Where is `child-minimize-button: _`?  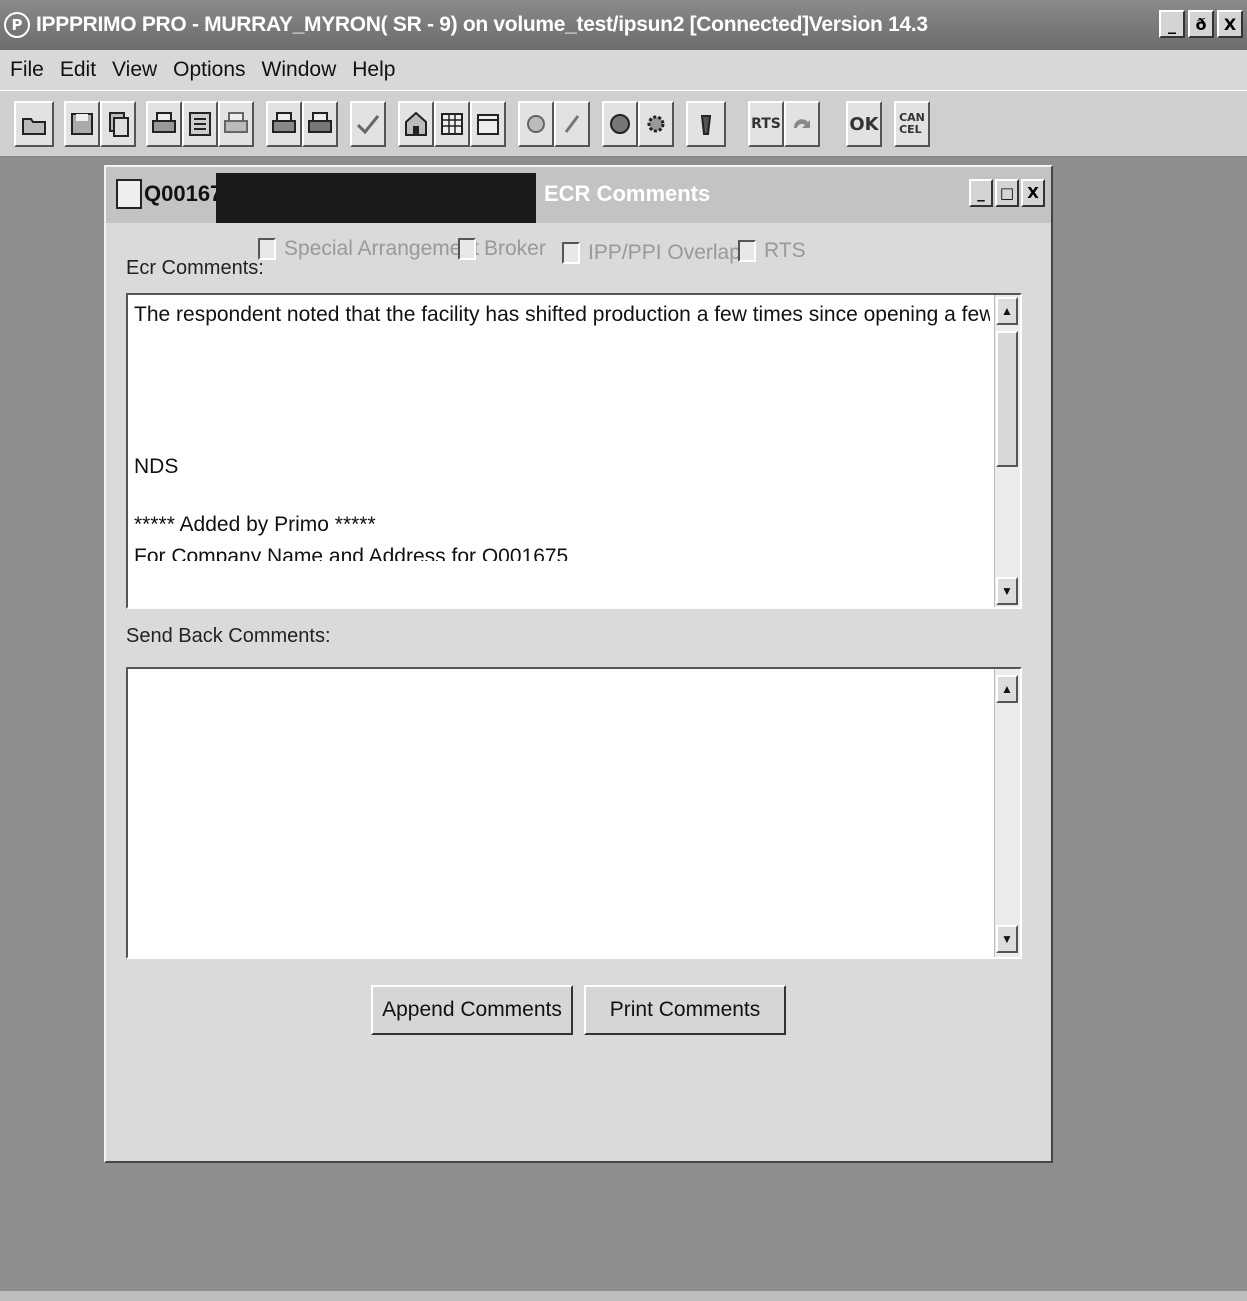
child-minimize-button: _ is located at coordinates (981, 193).